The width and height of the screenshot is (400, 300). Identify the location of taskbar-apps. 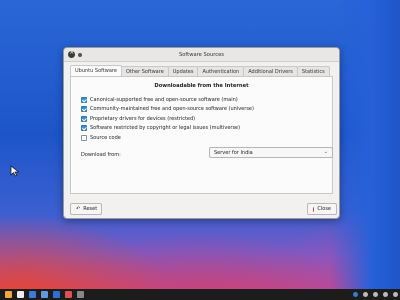
(42, 294).